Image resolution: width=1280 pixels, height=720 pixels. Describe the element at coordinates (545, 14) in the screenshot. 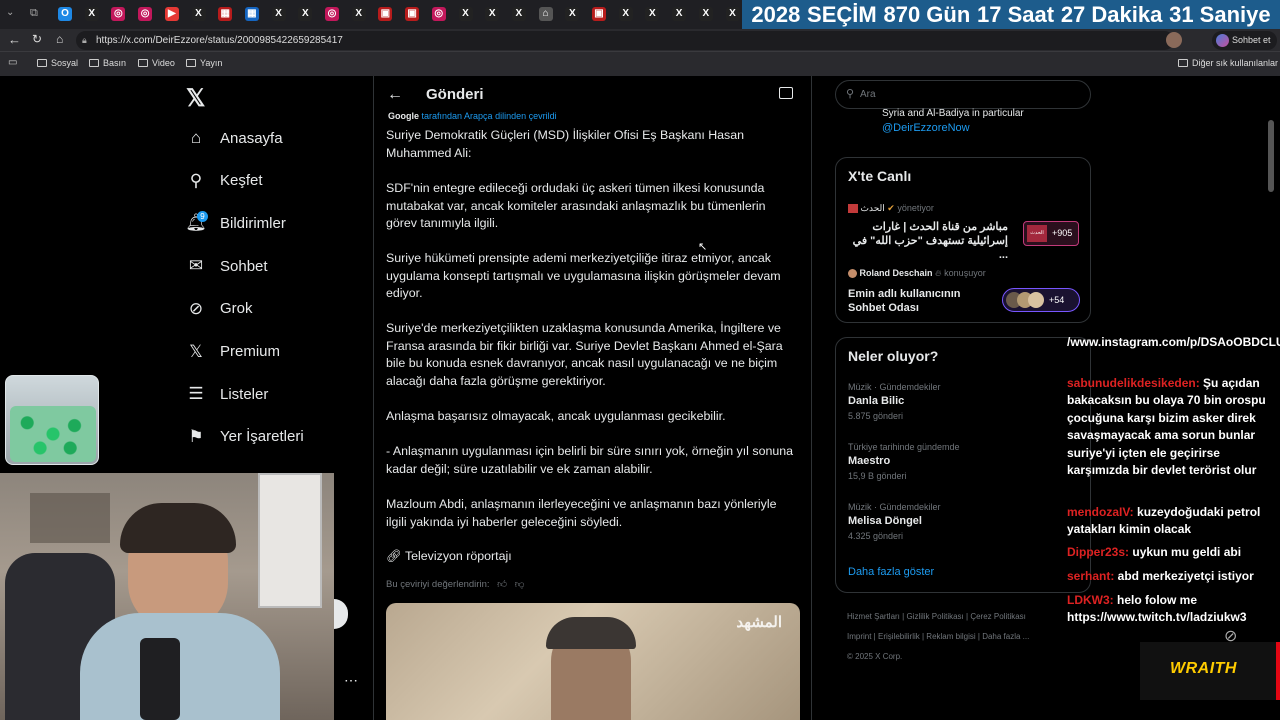

I see `browser-tab: ⌂` at that location.